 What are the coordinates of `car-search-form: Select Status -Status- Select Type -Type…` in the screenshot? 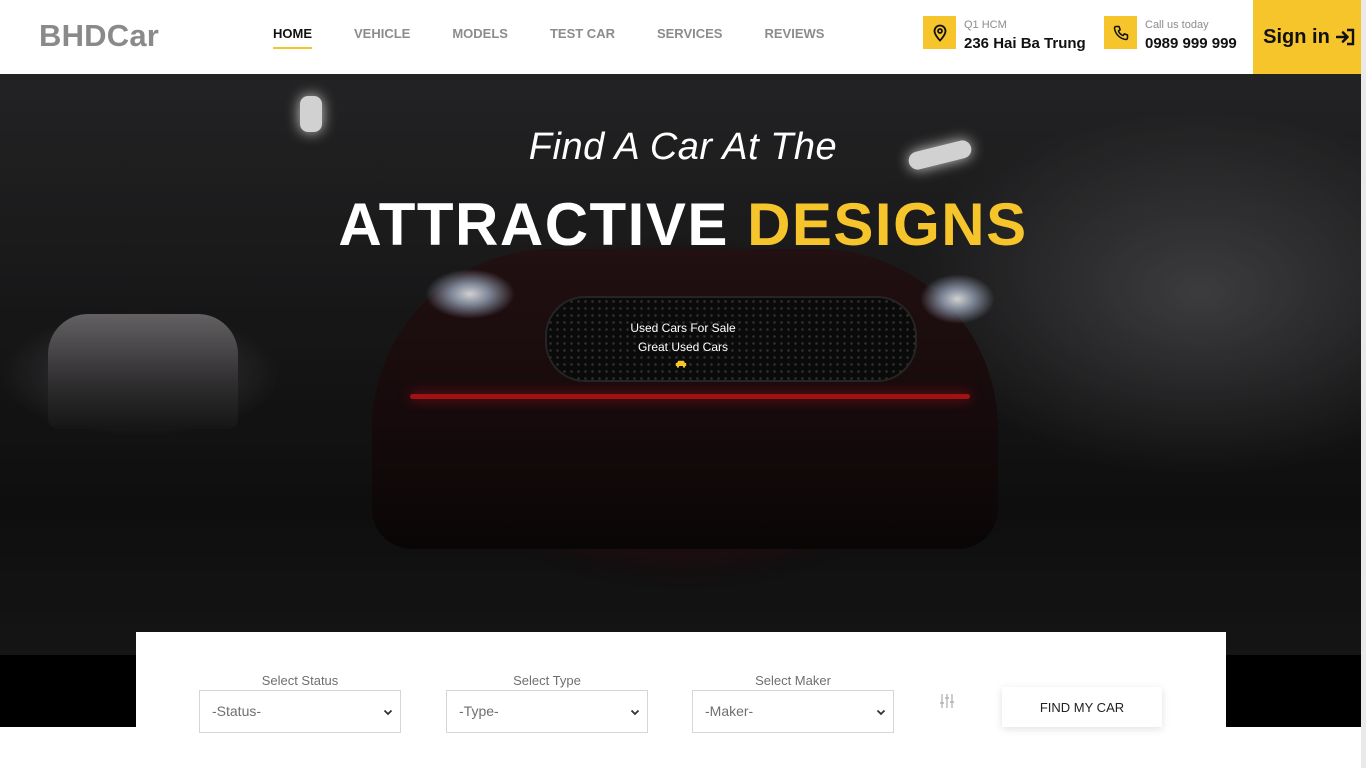 It's located at (681, 682).